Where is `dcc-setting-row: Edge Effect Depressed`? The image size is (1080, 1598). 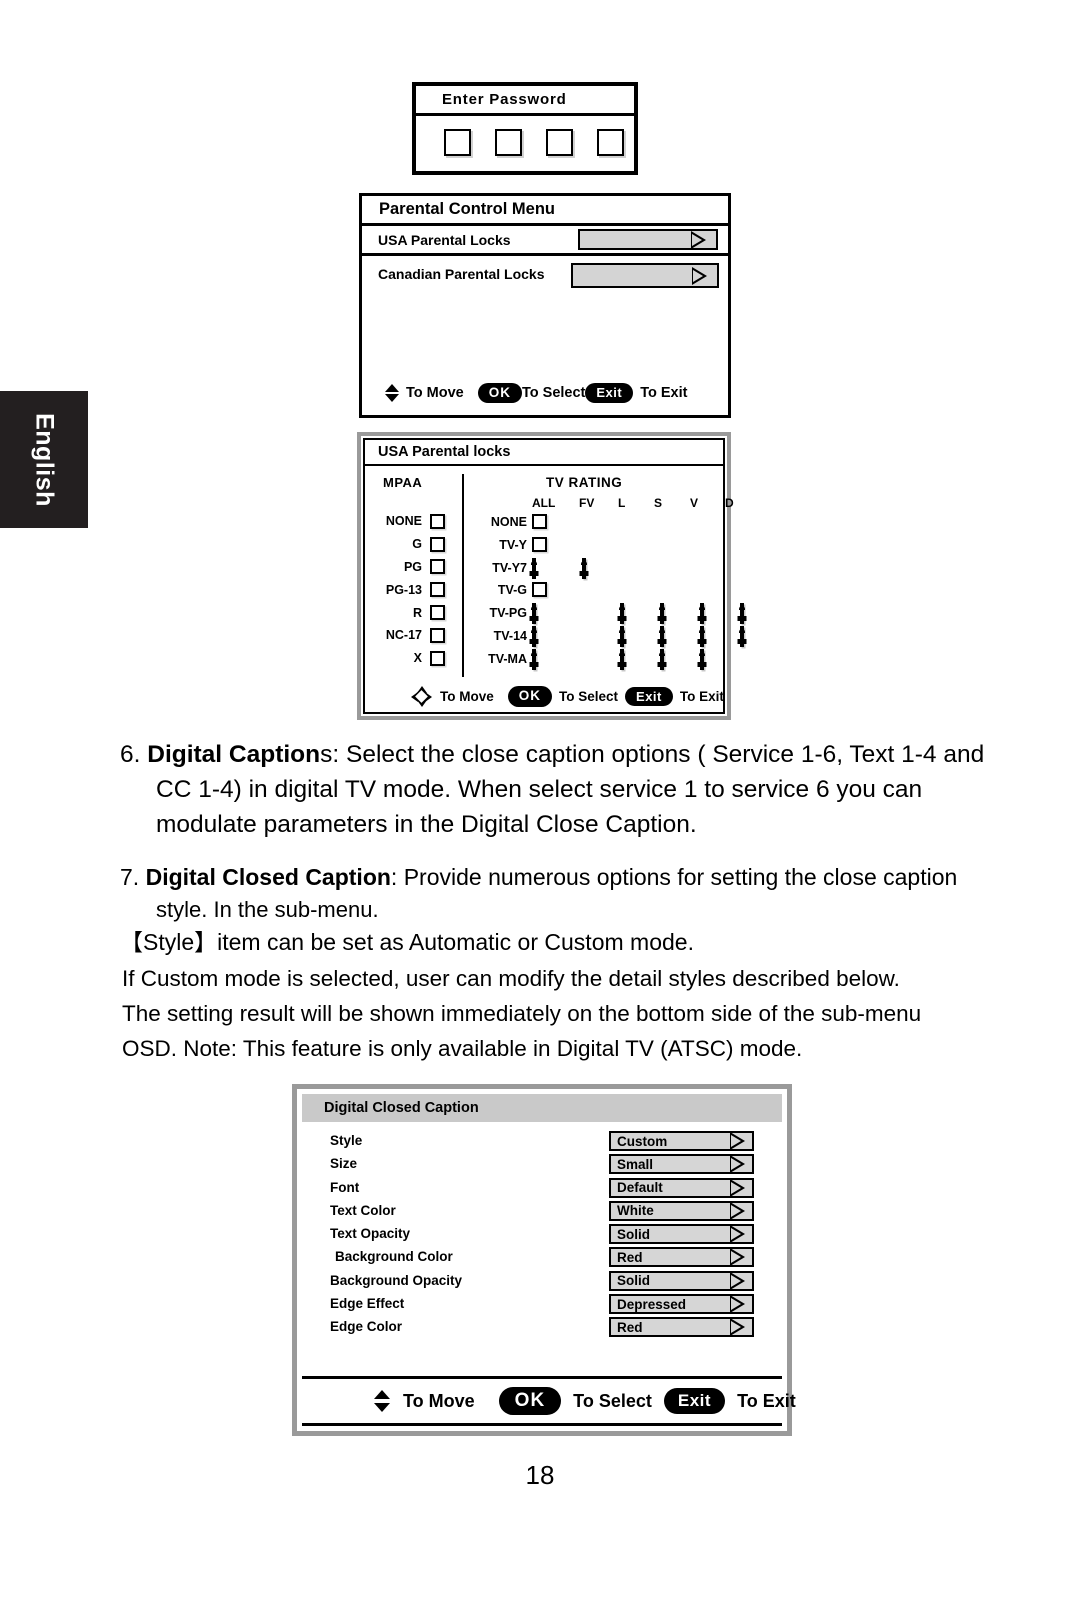
dcc-setting-row: Edge Effect Depressed is located at coordinates (542, 1305).